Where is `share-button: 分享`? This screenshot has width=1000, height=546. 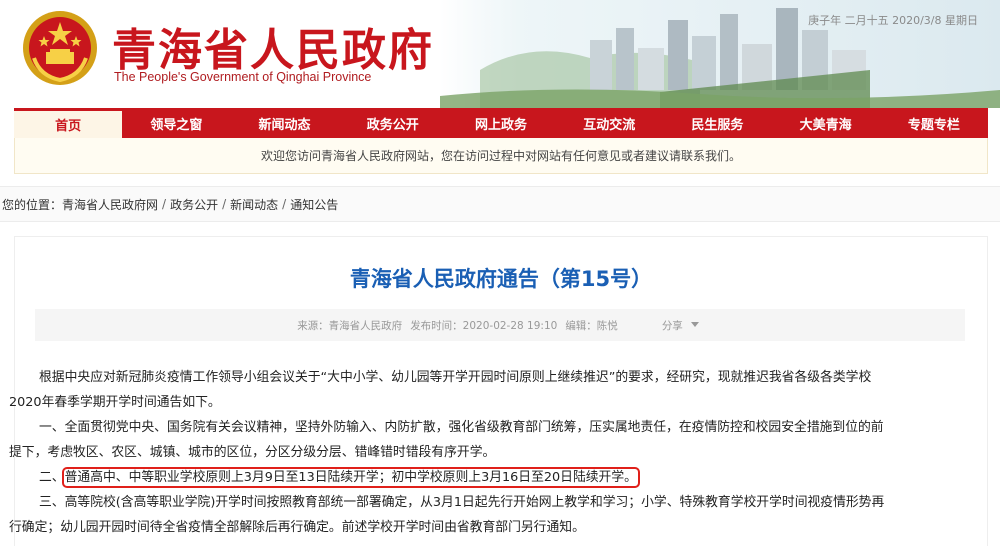
share-button: 分享 is located at coordinates (680, 325).